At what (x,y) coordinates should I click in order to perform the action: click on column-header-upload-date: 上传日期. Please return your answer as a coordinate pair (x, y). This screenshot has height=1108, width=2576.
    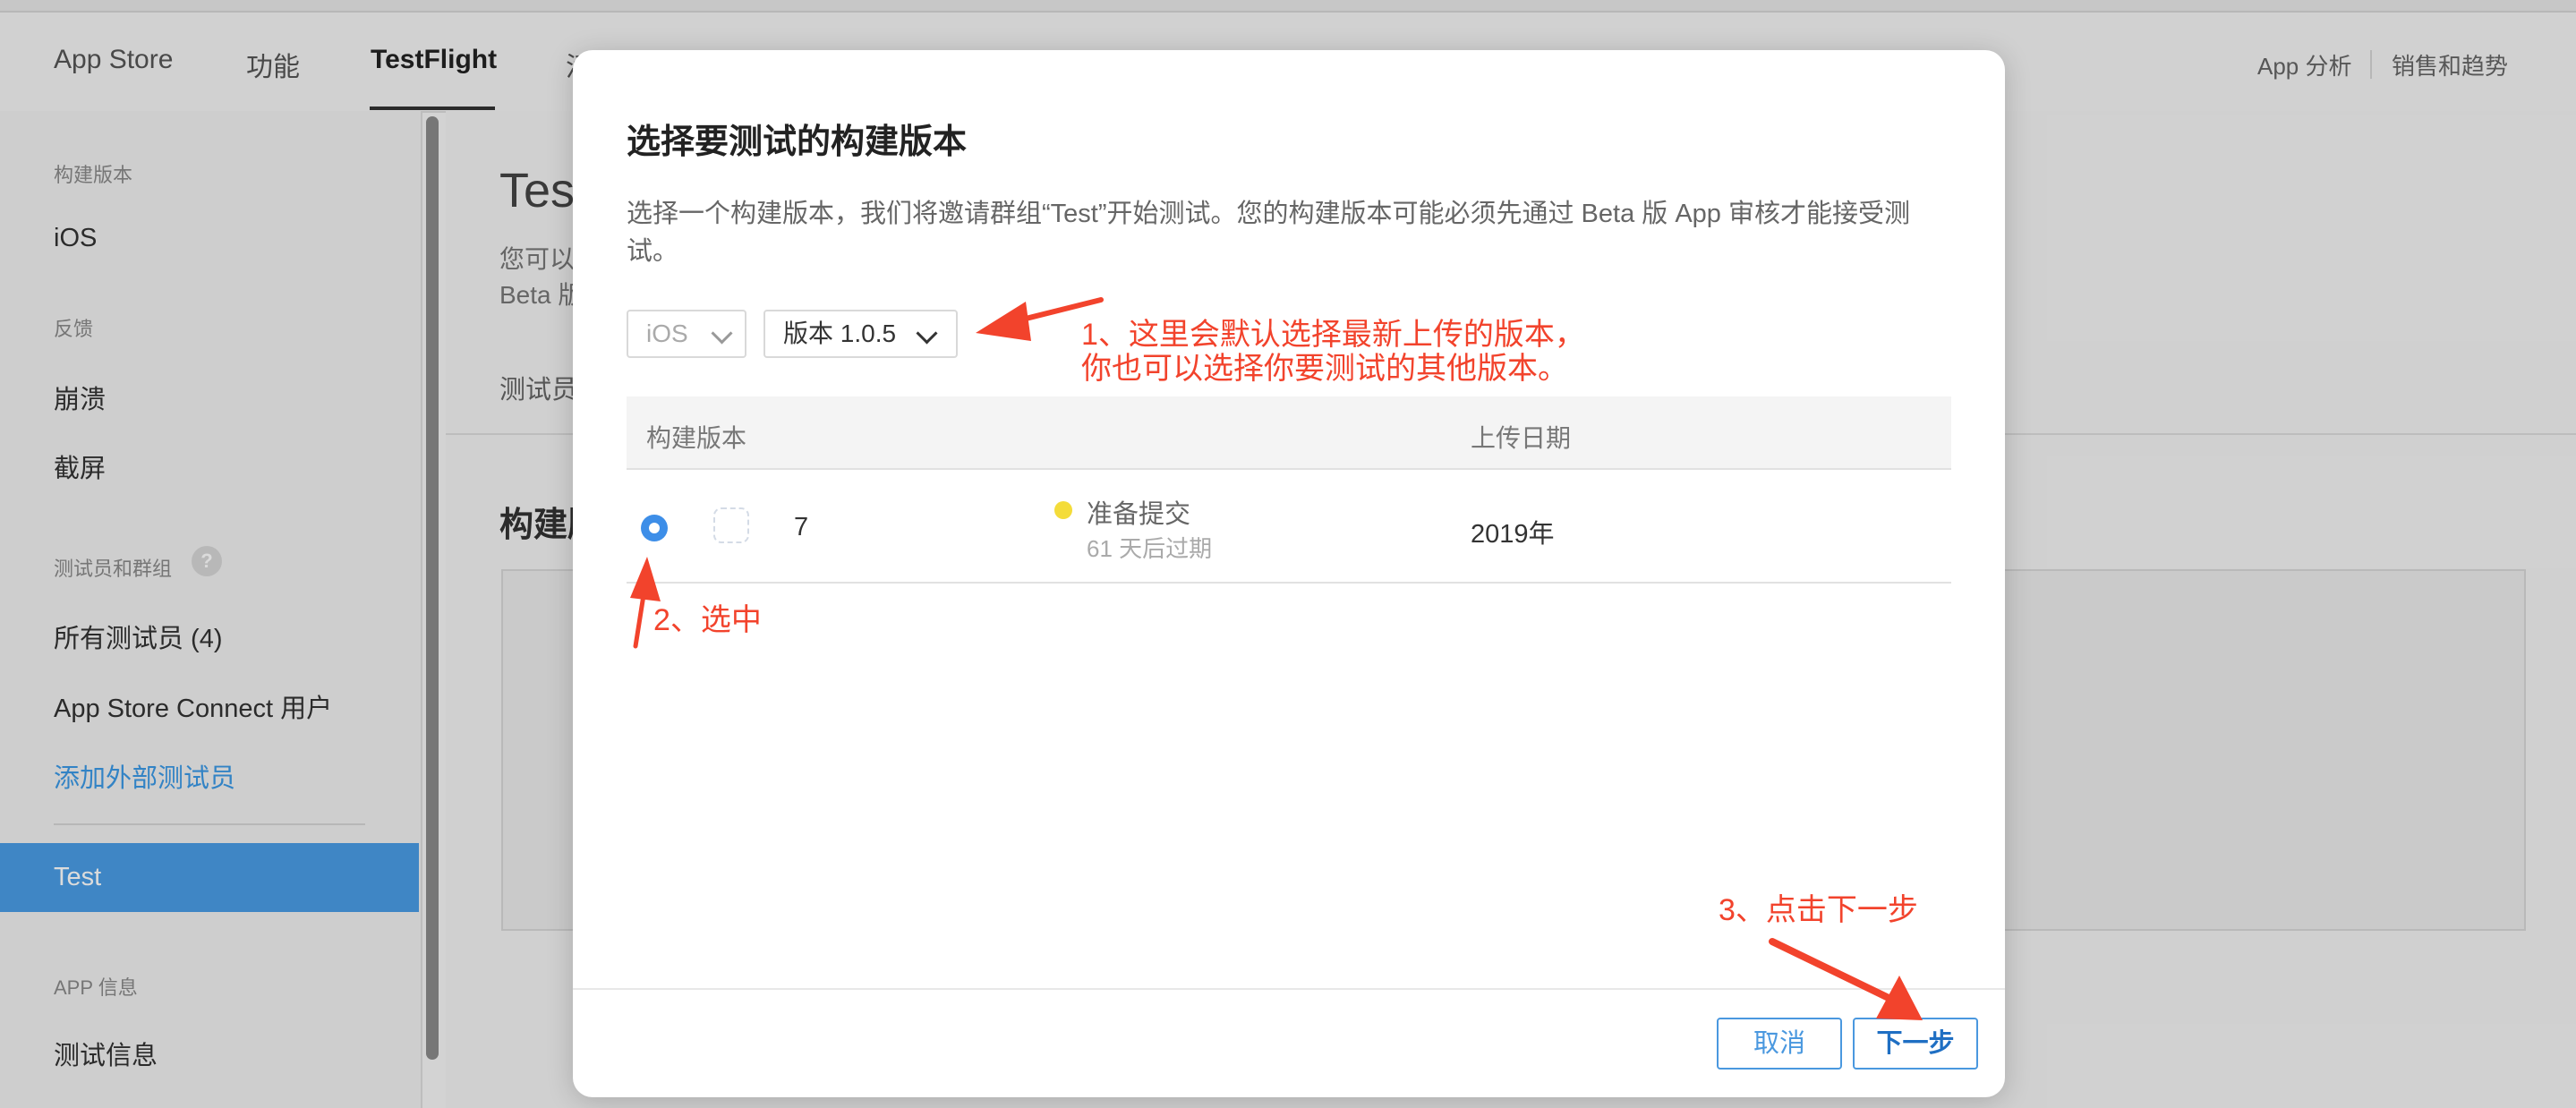
    Looking at the image, I should click on (1521, 438).